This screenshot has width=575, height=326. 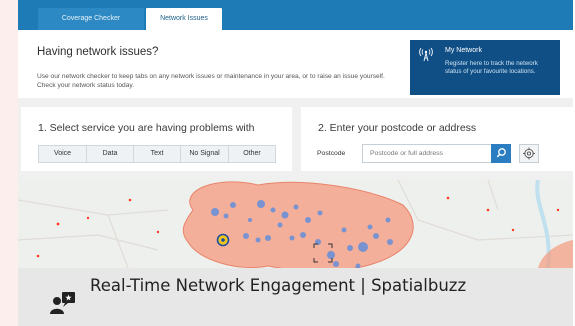 I want to click on service-button-no-signal: No Signal, so click(x=204, y=154).